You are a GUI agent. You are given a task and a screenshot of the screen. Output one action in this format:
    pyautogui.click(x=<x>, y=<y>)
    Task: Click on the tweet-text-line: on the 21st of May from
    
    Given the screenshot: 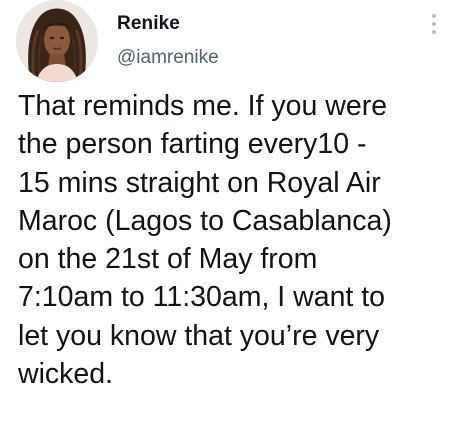 What is the action you would take?
    pyautogui.click(x=168, y=259)
    